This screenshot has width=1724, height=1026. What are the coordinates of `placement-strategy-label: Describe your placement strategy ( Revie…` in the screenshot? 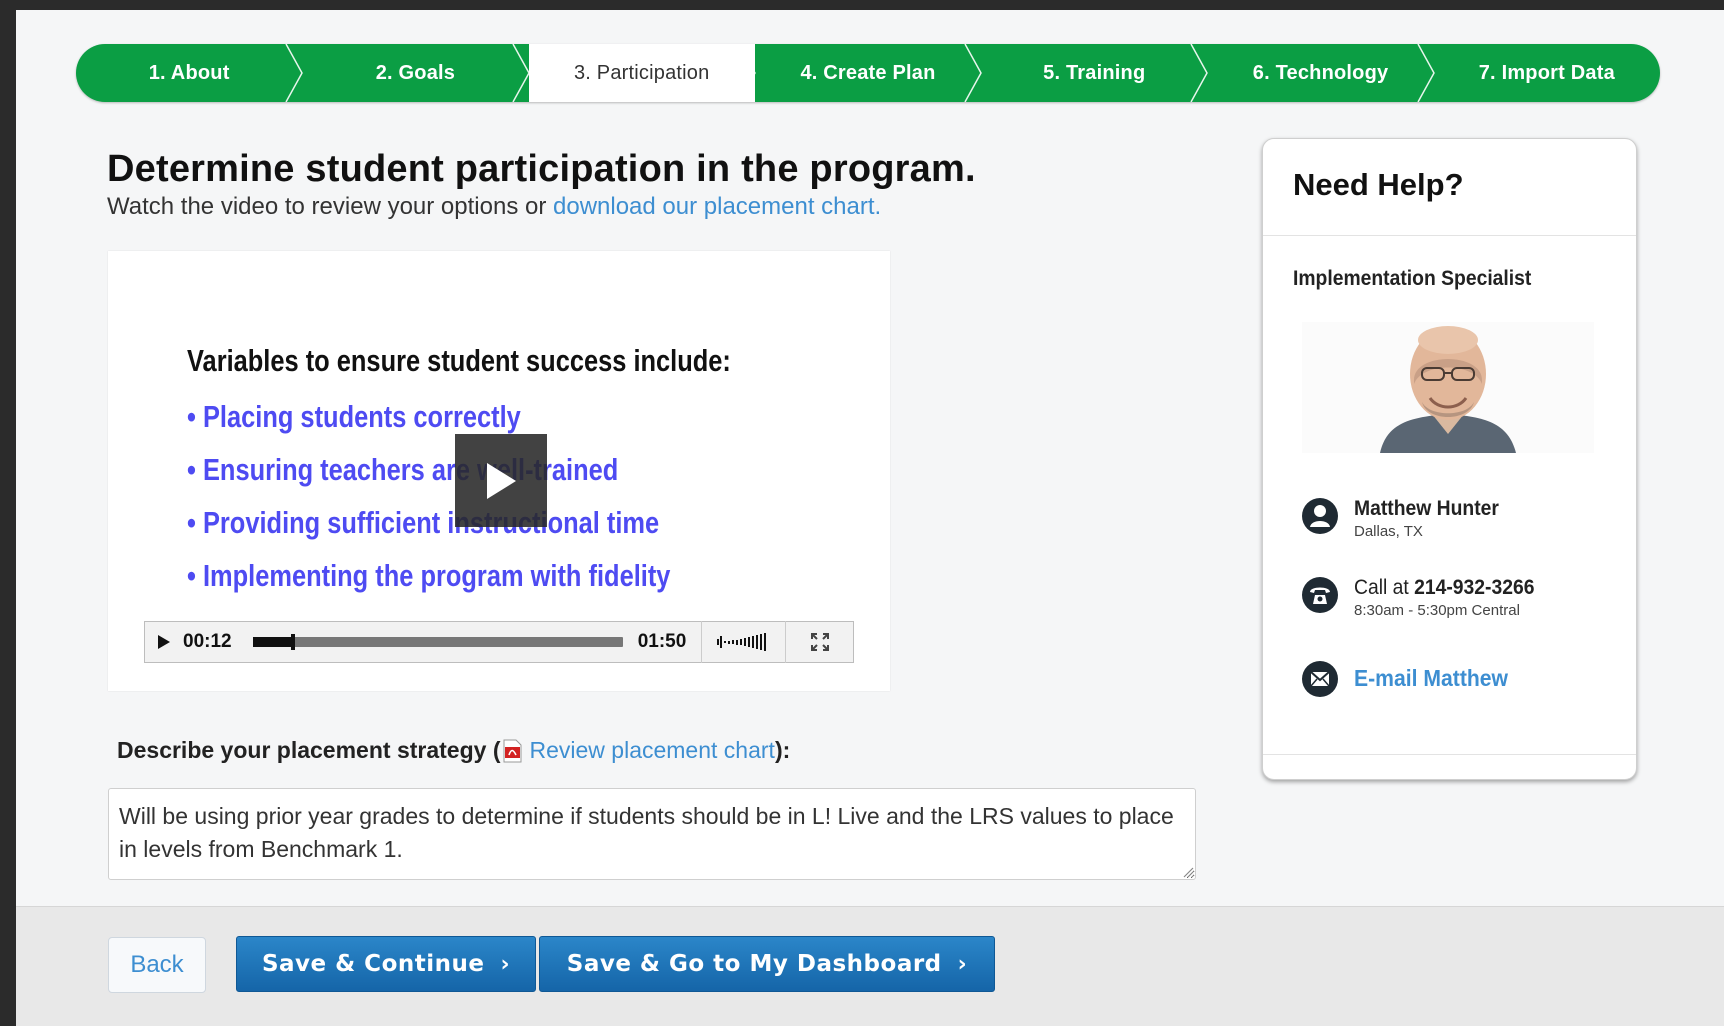 It's located at (453, 750).